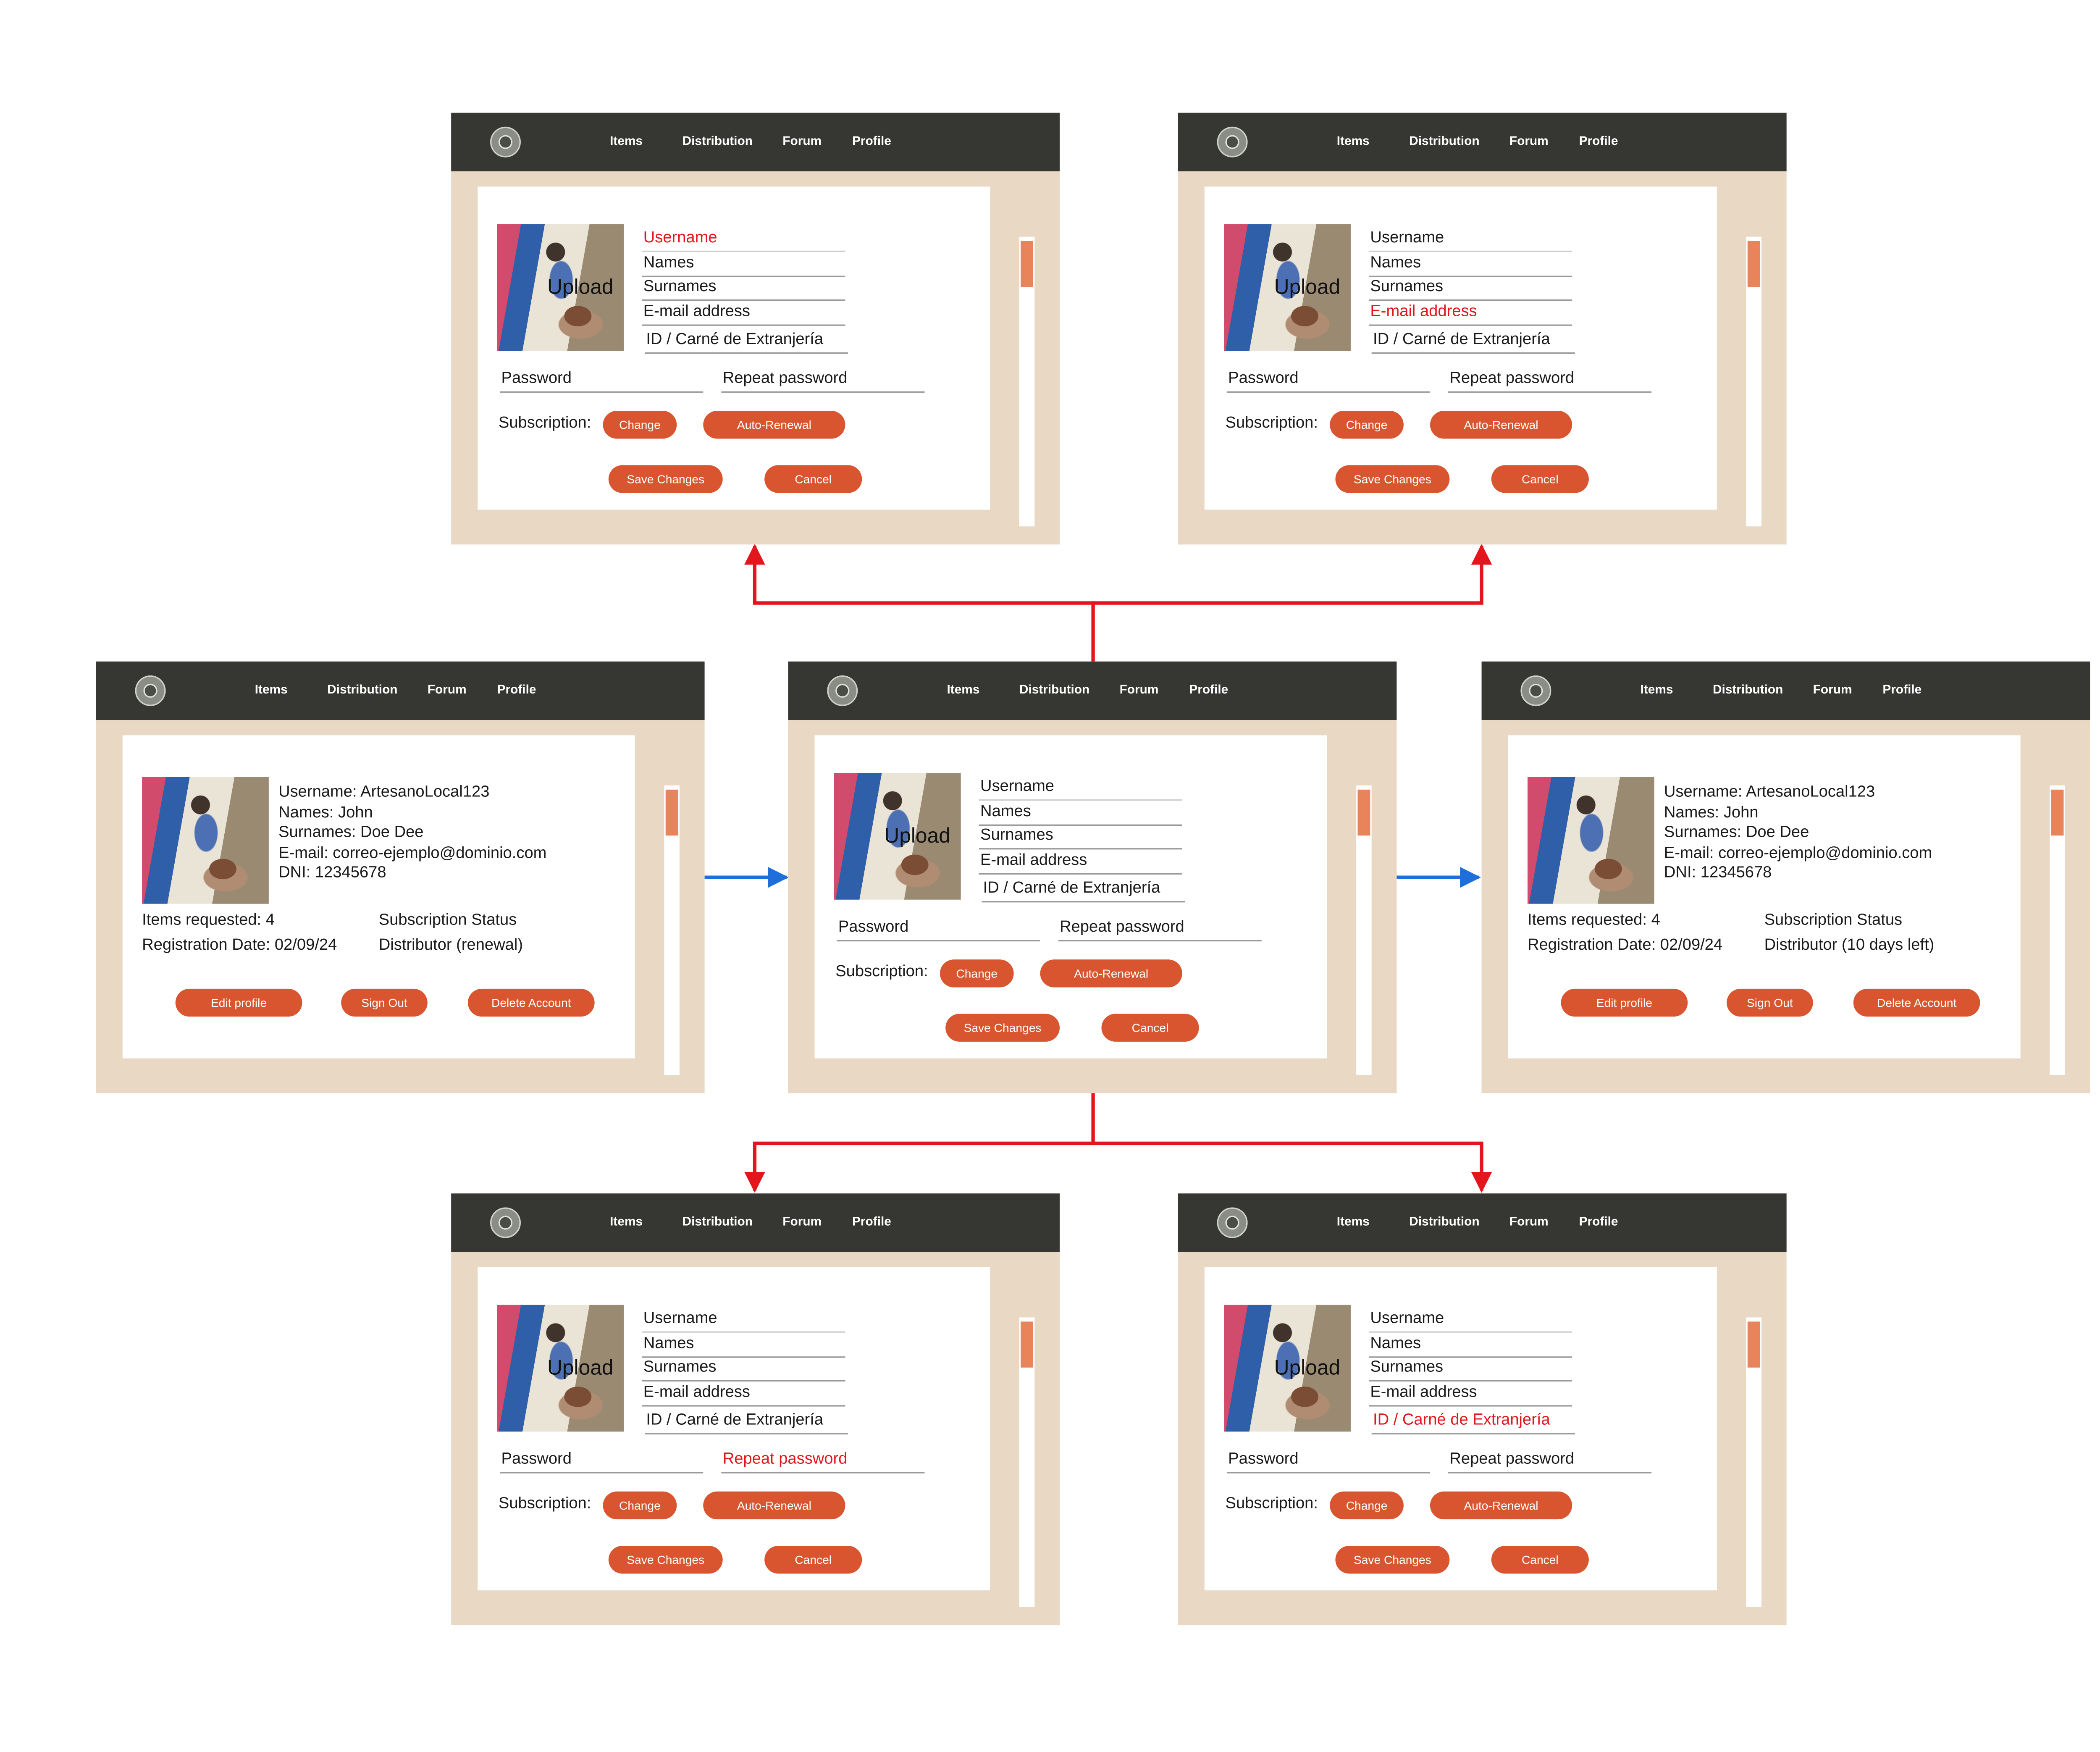 The image size is (2100, 1752). What do you see at coordinates (1624, 1002) in the screenshot?
I see `edit-profile-button: Edit profile` at bounding box center [1624, 1002].